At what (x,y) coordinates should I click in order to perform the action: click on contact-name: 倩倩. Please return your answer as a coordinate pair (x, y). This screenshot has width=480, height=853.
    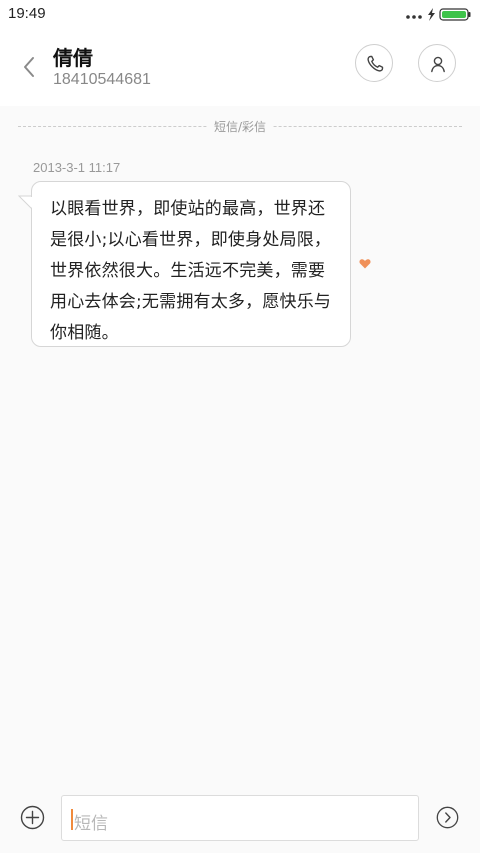
    Looking at the image, I should click on (73, 58).